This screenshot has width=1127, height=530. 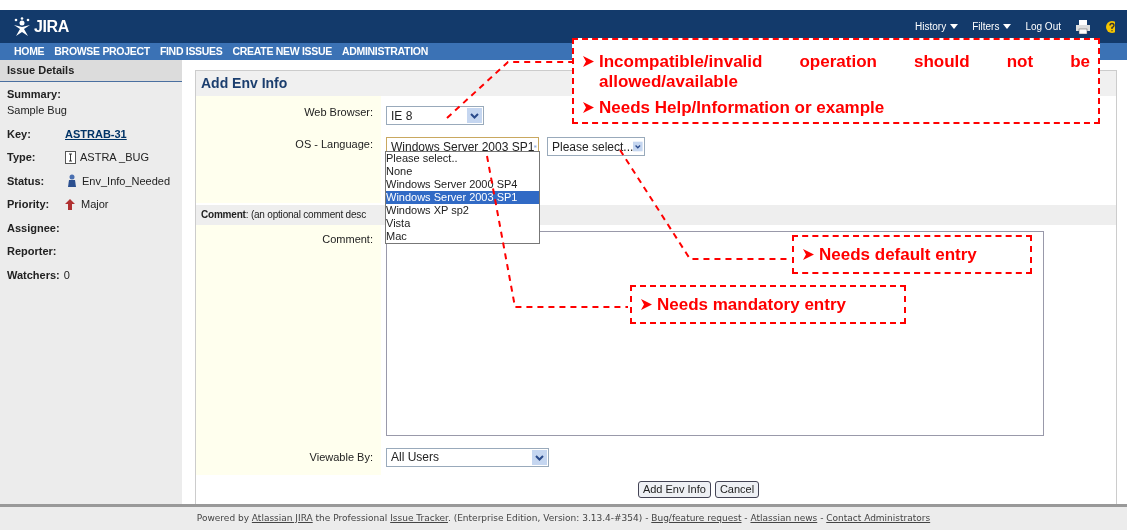 I want to click on header-link: Filters, so click(x=992, y=26).